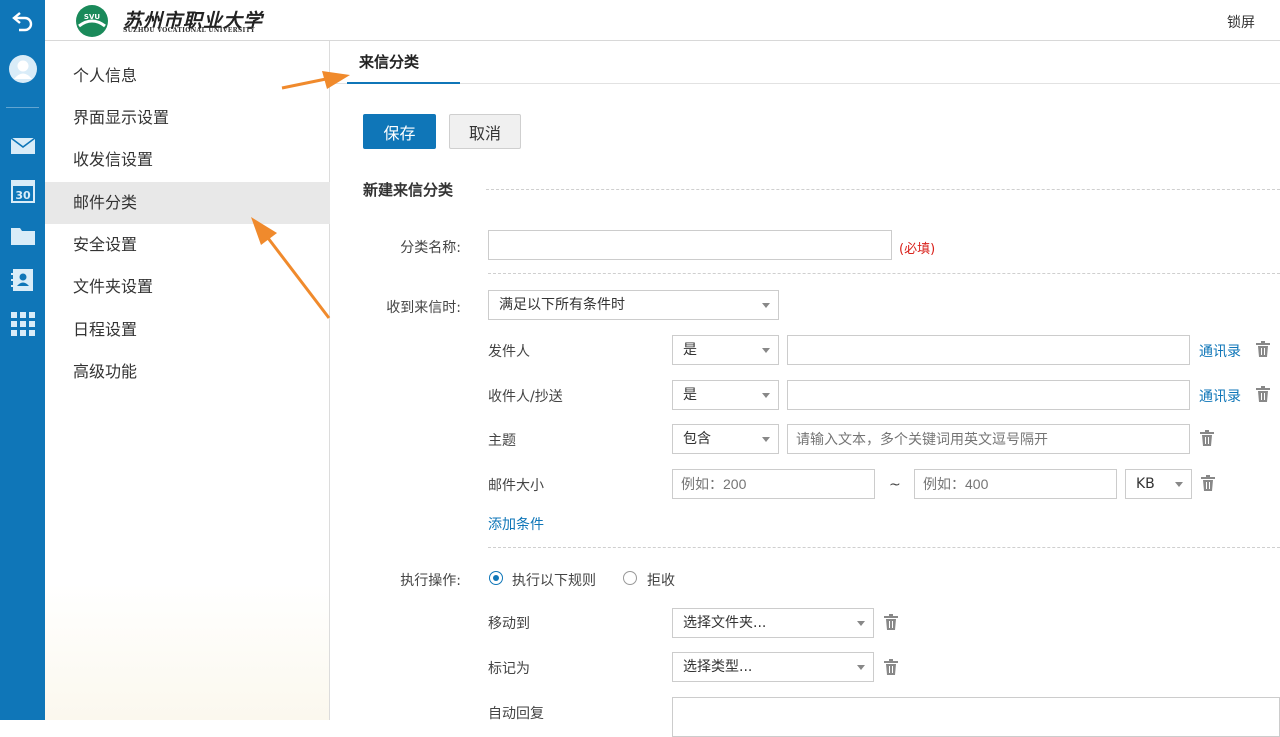  Describe the element at coordinates (633, 305) in the screenshot. I see `condition-select: 满足以下所有条件时` at that location.